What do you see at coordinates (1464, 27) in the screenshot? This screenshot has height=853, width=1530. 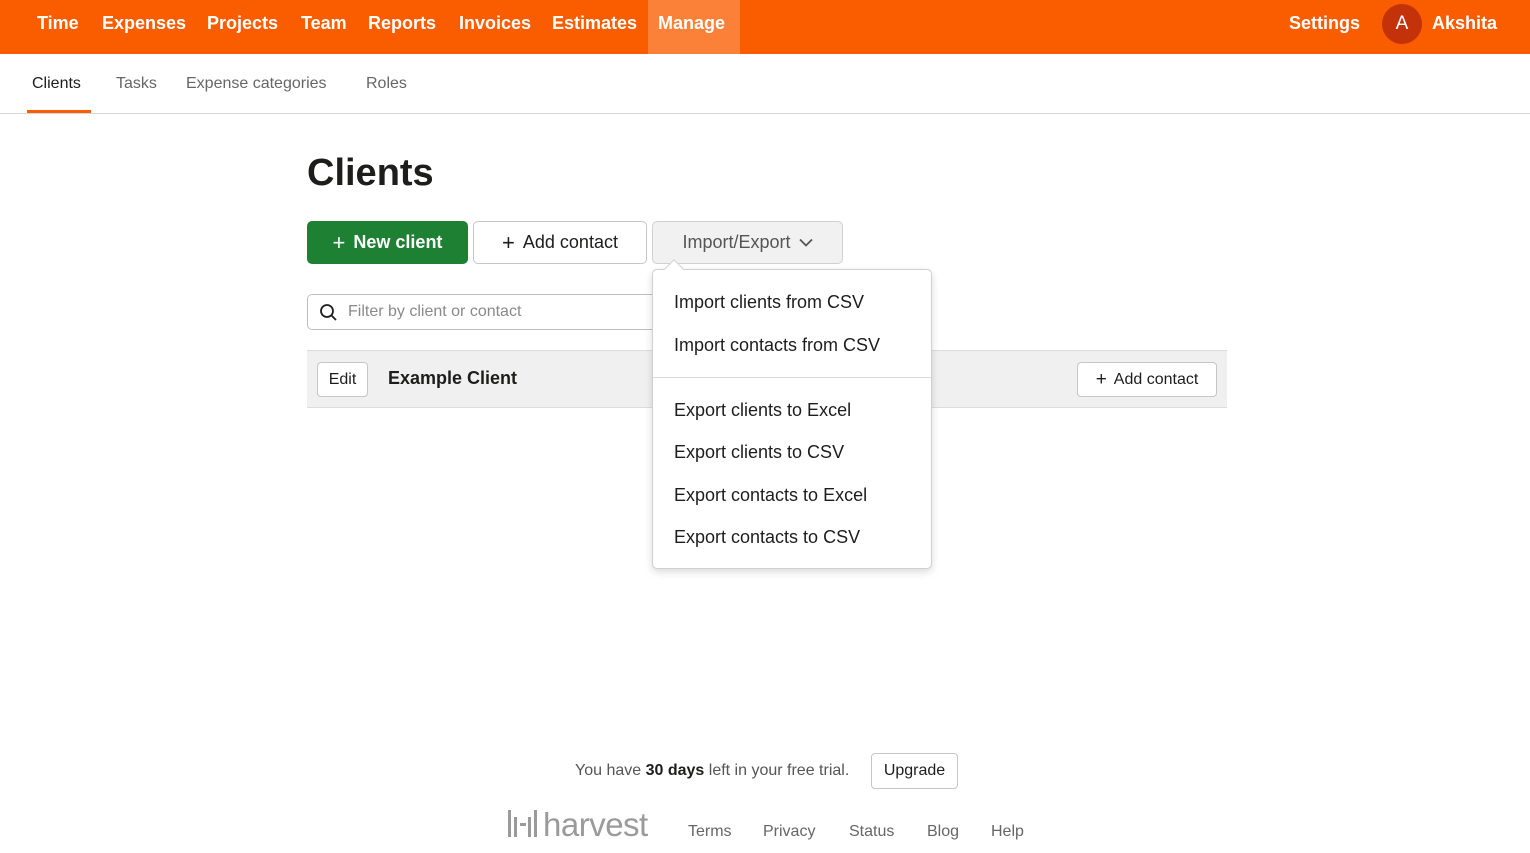 I see `user-name: Akshita` at bounding box center [1464, 27].